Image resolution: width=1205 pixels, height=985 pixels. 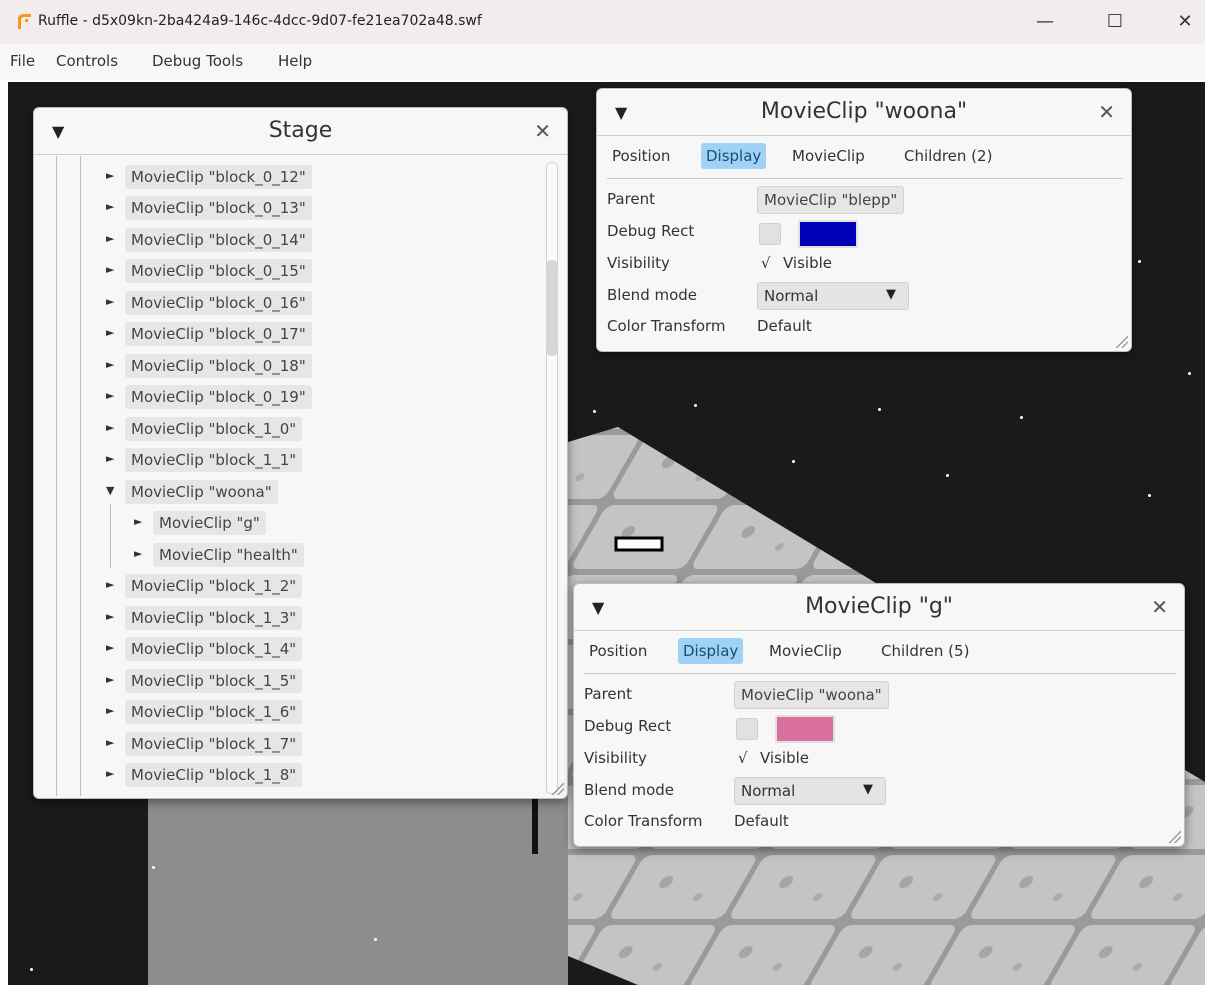 I want to click on tree-item-label: MovieClip "block_1_1", so click(x=214, y=460).